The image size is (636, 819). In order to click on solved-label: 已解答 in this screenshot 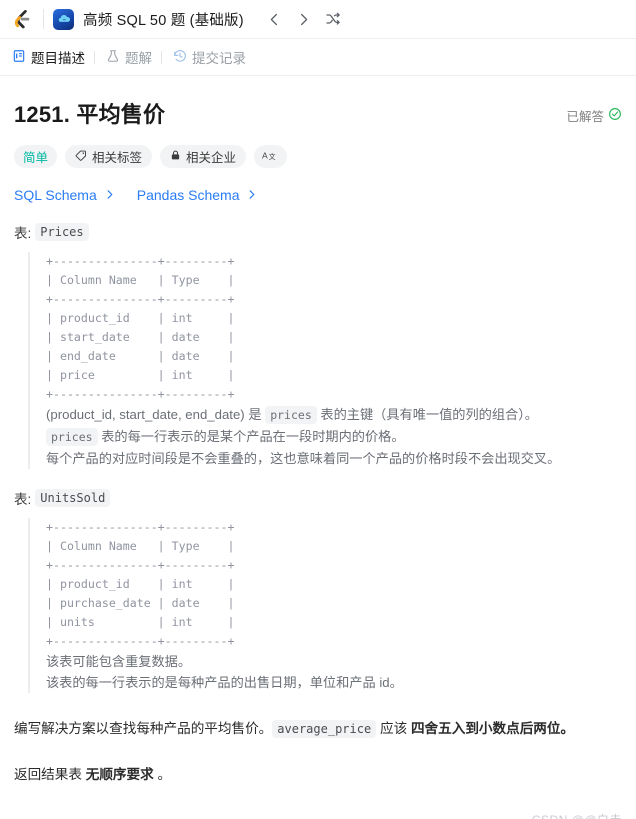, I will do `click(585, 117)`.